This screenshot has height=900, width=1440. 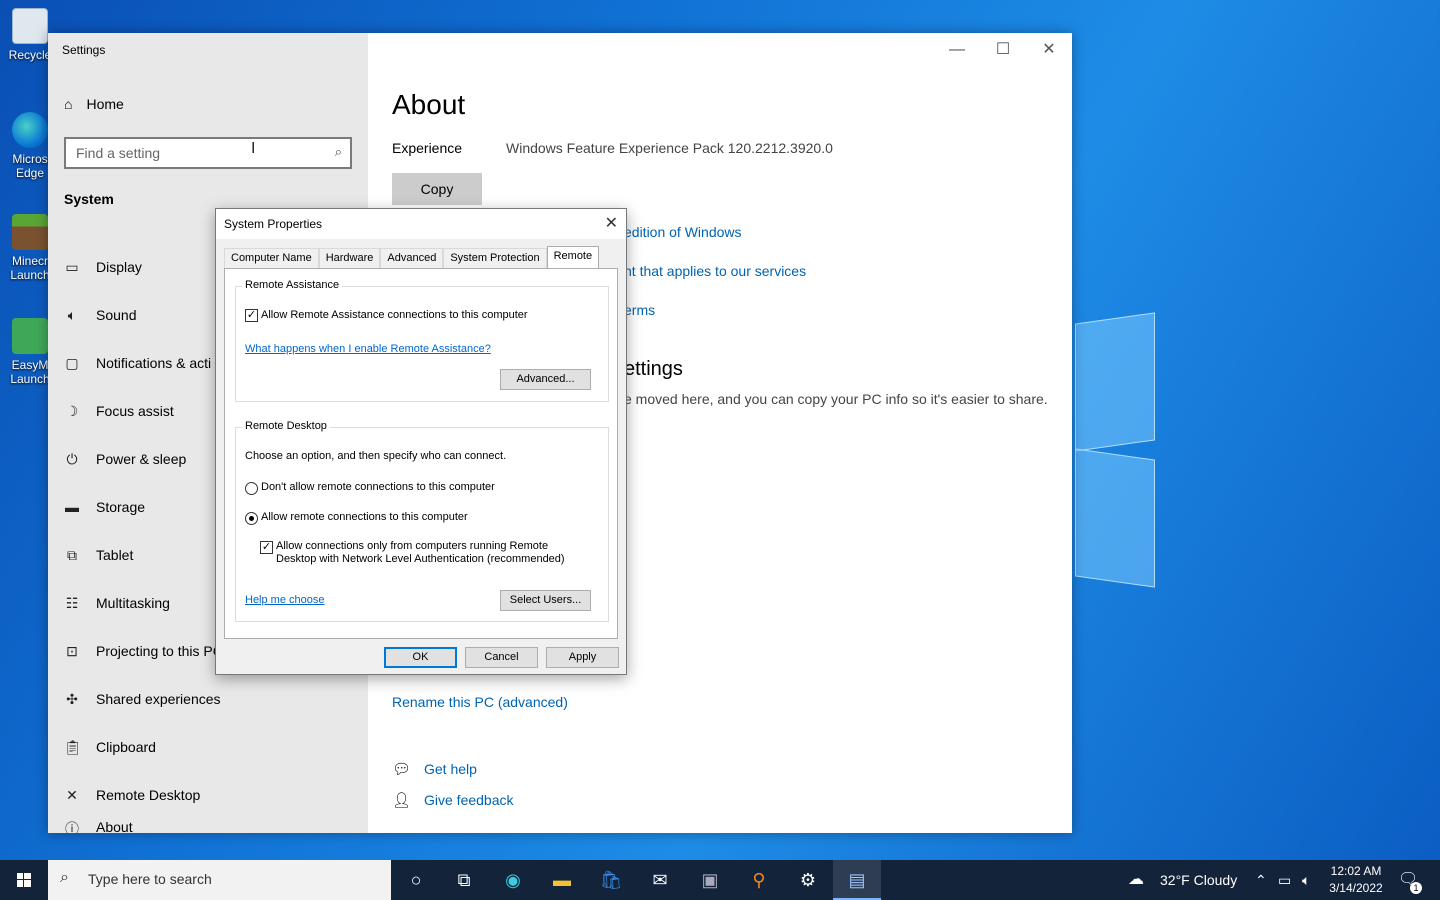 What do you see at coordinates (957, 50) in the screenshot?
I see `minimize-button: —` at bounding box center [957, 50].